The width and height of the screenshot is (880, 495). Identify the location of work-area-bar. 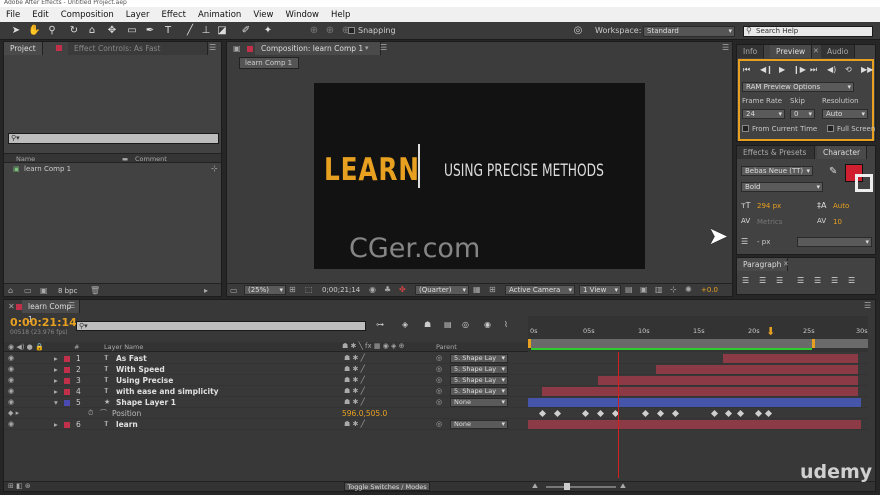
(698, 343).